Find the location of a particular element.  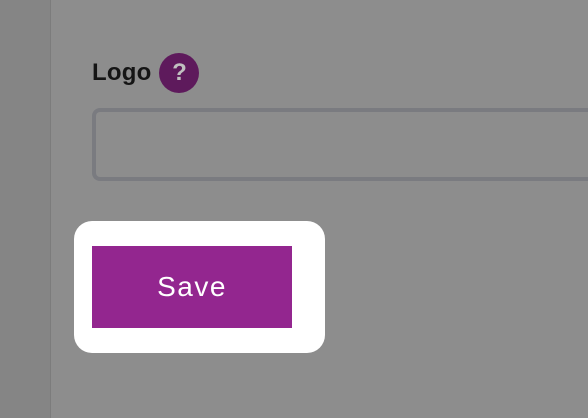

save-button: Save is located at coordinates (192, 287).